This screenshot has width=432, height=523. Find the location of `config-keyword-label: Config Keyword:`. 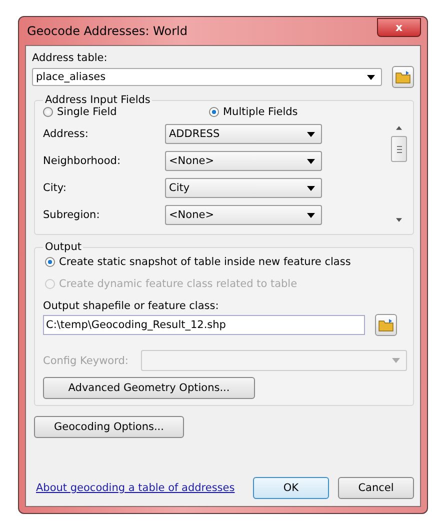

config-keyword-label: Config Keyword: is located at coordinates (86, 360).